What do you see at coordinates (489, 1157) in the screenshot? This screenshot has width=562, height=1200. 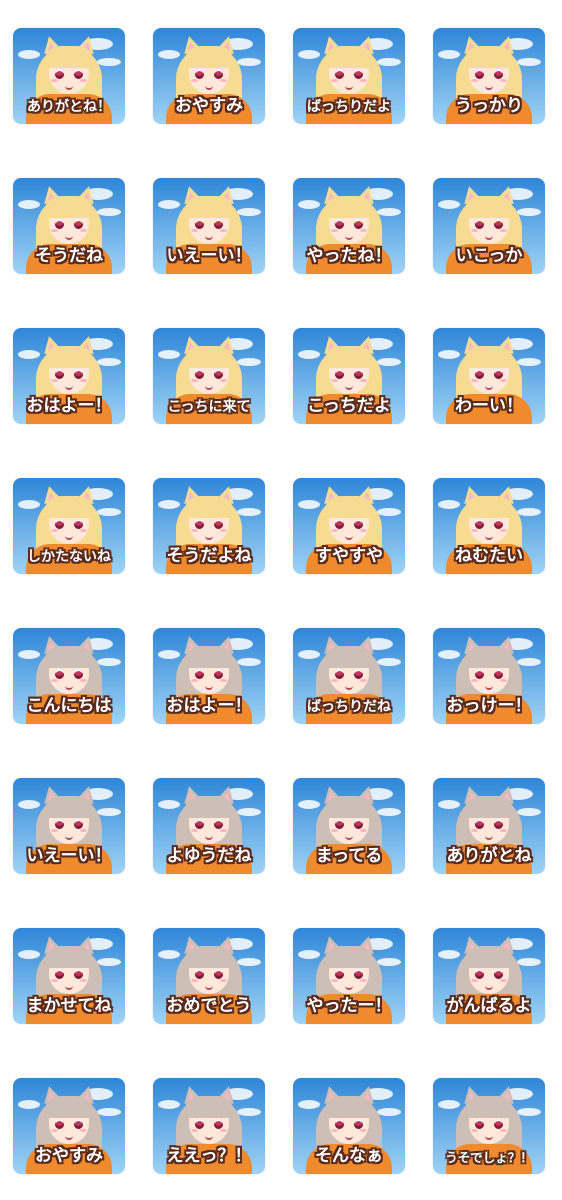 I see `sticker-caption: うそでしょ？！` at bounding box center [489, 1157].